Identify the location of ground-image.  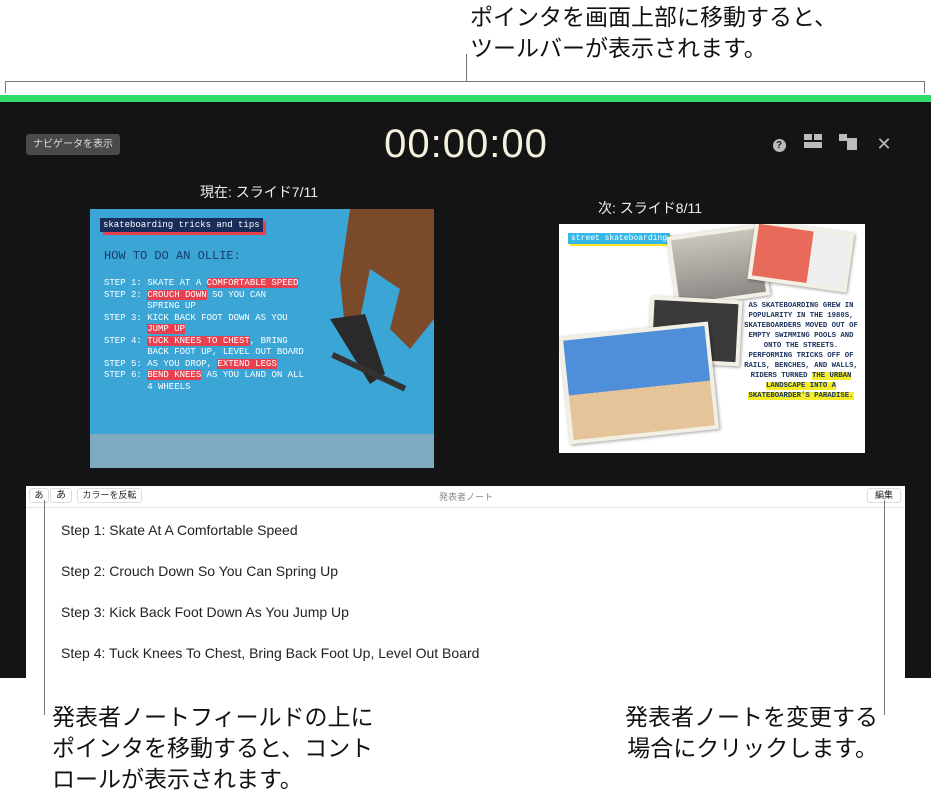
(262, 451).